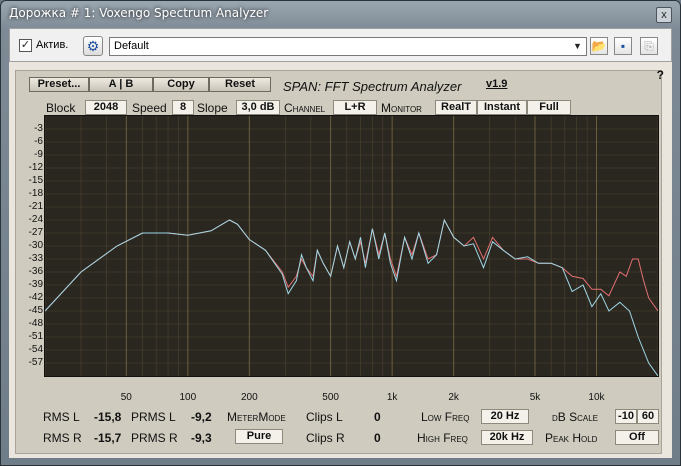 This screenshot has height=466, width=681. I want to click on y-tick-label: -21, so click(35, 206).